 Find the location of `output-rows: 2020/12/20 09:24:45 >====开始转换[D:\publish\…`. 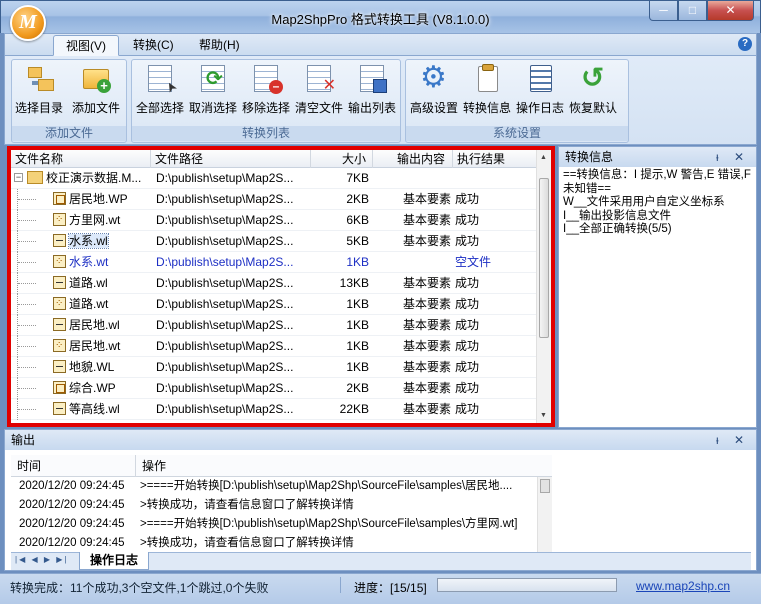

output-rows: 2020/12/20 09:24:45 >====开始转换[D:\publish\… is located at coordinates (274, 515).